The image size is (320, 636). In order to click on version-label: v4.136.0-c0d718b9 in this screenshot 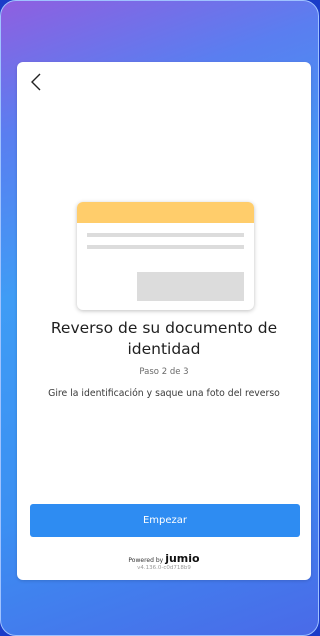, I will do `click(164, 568)`.